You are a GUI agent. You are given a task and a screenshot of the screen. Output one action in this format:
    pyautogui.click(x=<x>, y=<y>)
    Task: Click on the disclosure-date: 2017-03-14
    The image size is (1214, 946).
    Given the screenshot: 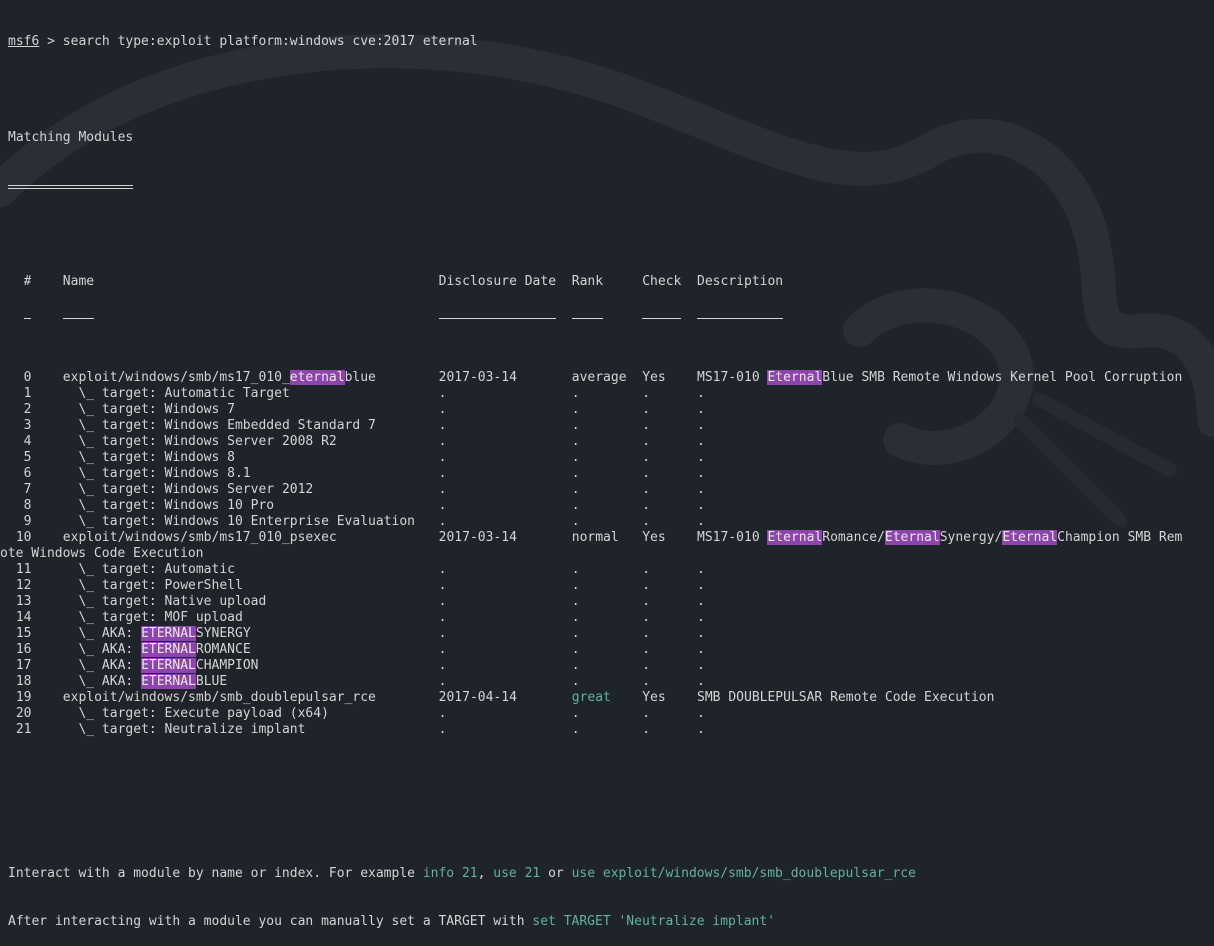 What is the action you would take?
    pyautogui.click(x=477, y=377)
    